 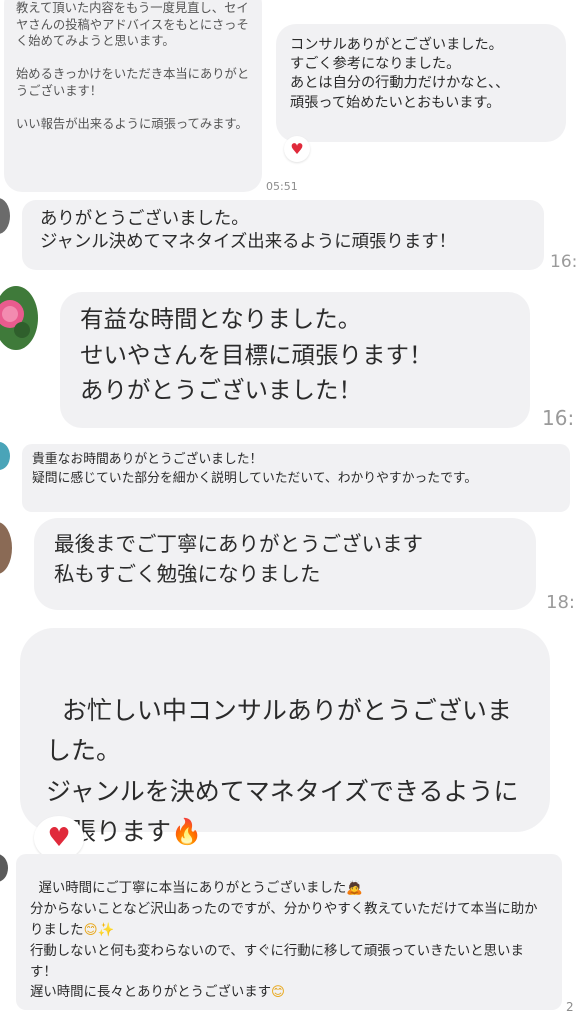 What do you see at coordinates (278, 993) in the screenshot?
I see `smile-emoji: 😊` at bounding box center [278, 993].